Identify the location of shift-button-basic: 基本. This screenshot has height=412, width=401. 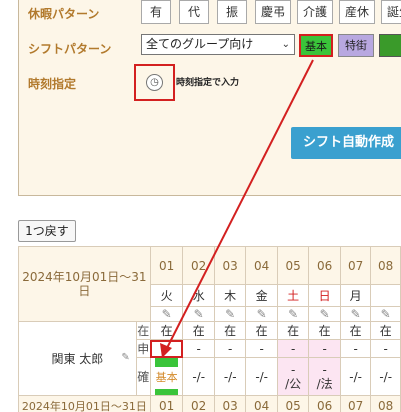
(316, 45).